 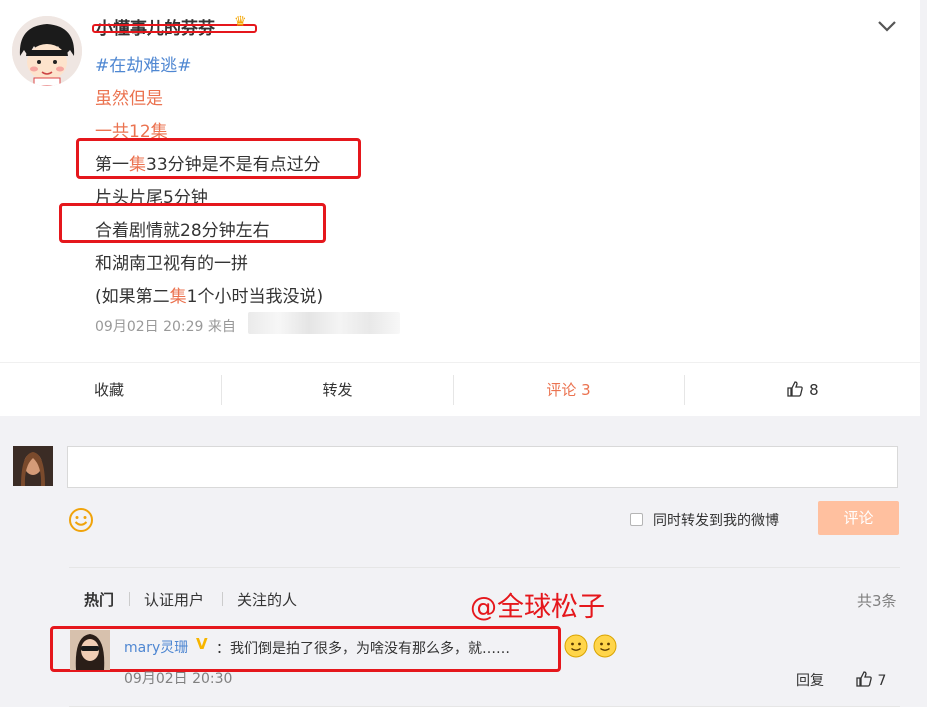 What do you see at coordinates (99, 599) in the screenshot?
I see `tab-hot: 热门` at bounding box center [99, 599].